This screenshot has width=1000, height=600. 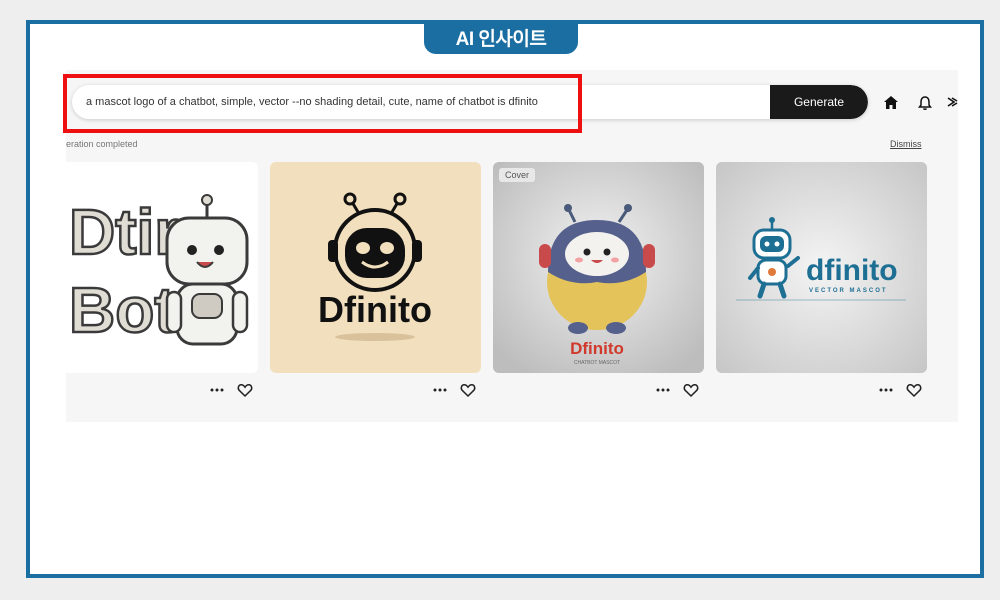 What do you see at coordinates (517, 175) in the screenshot?
I see `cover-badge: Cover` at bounding box center [517, 175].